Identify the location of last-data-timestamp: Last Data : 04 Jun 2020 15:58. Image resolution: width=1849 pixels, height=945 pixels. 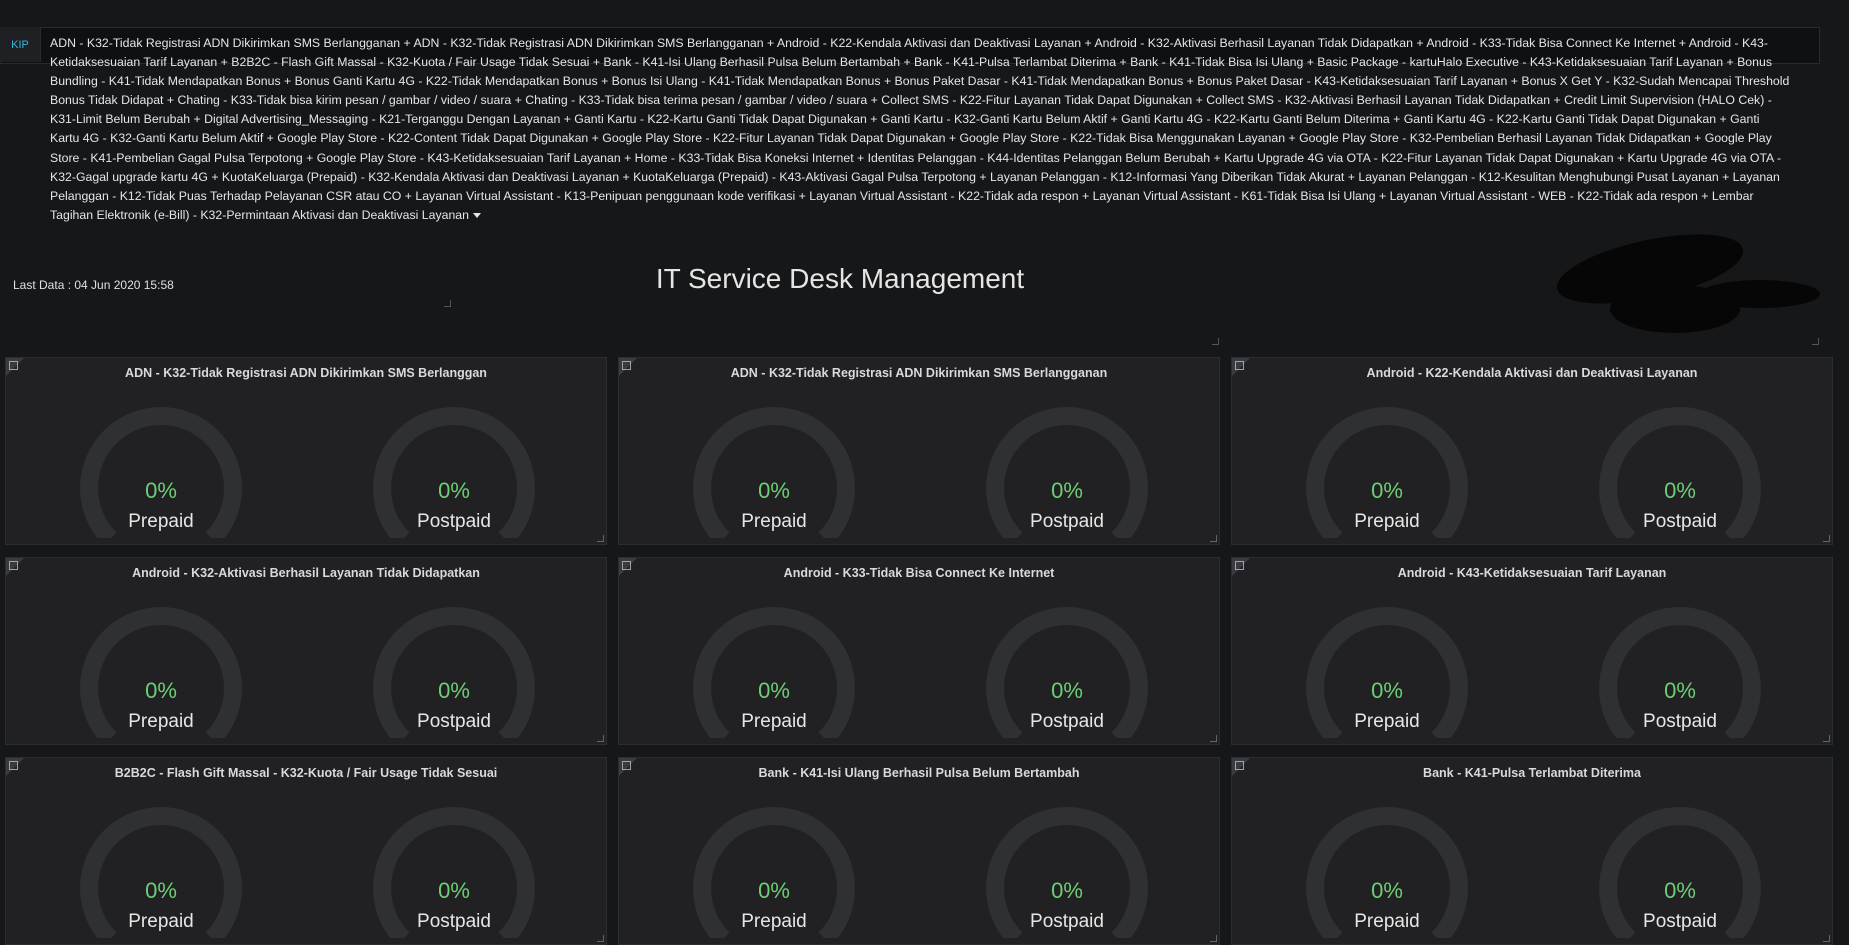
(93, 285).